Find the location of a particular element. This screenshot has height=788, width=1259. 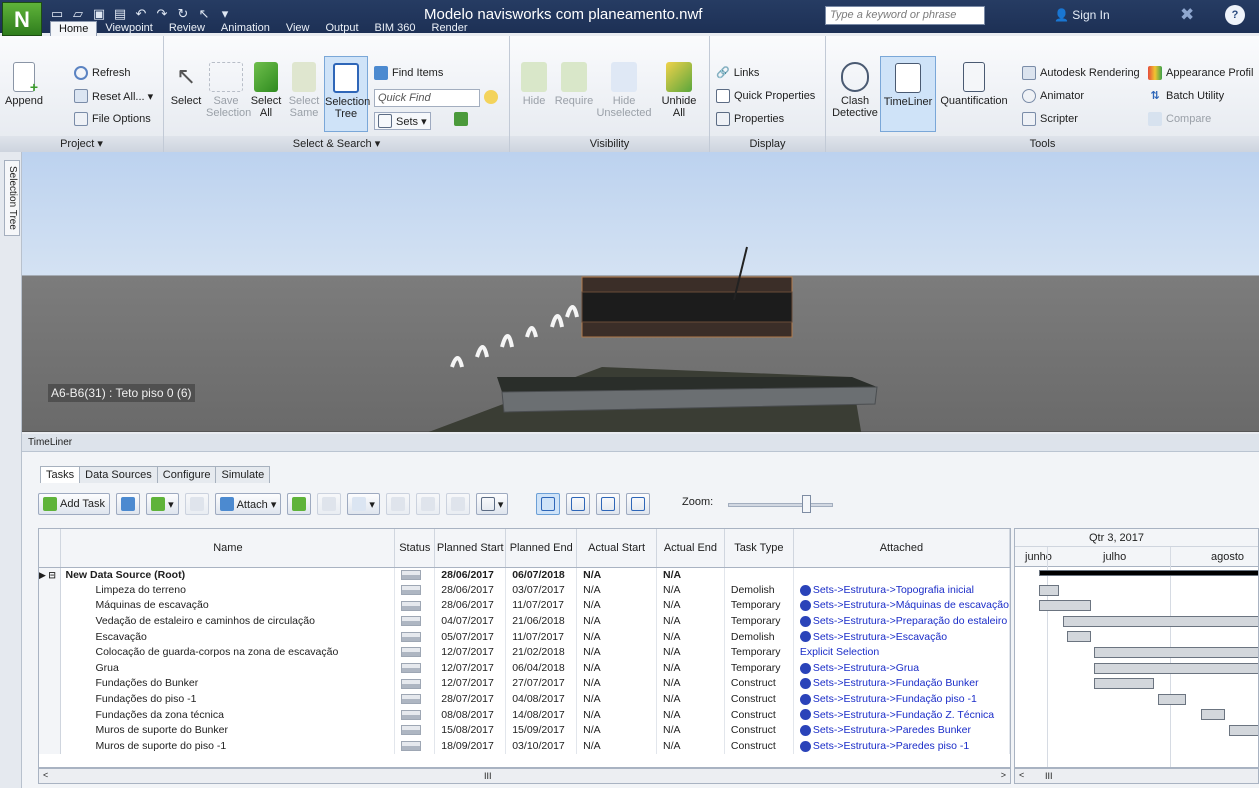

properties-button: Properties is located at coordinates (750, 119).